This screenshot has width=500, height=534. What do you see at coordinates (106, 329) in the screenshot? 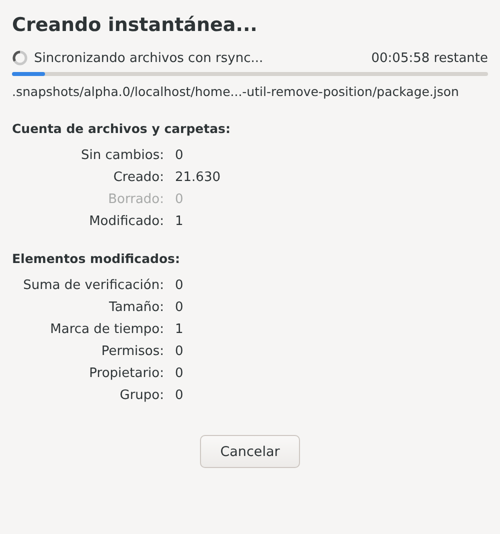
I see `stat-label: Marca de tiempo:` at bounding box center [106, 329].